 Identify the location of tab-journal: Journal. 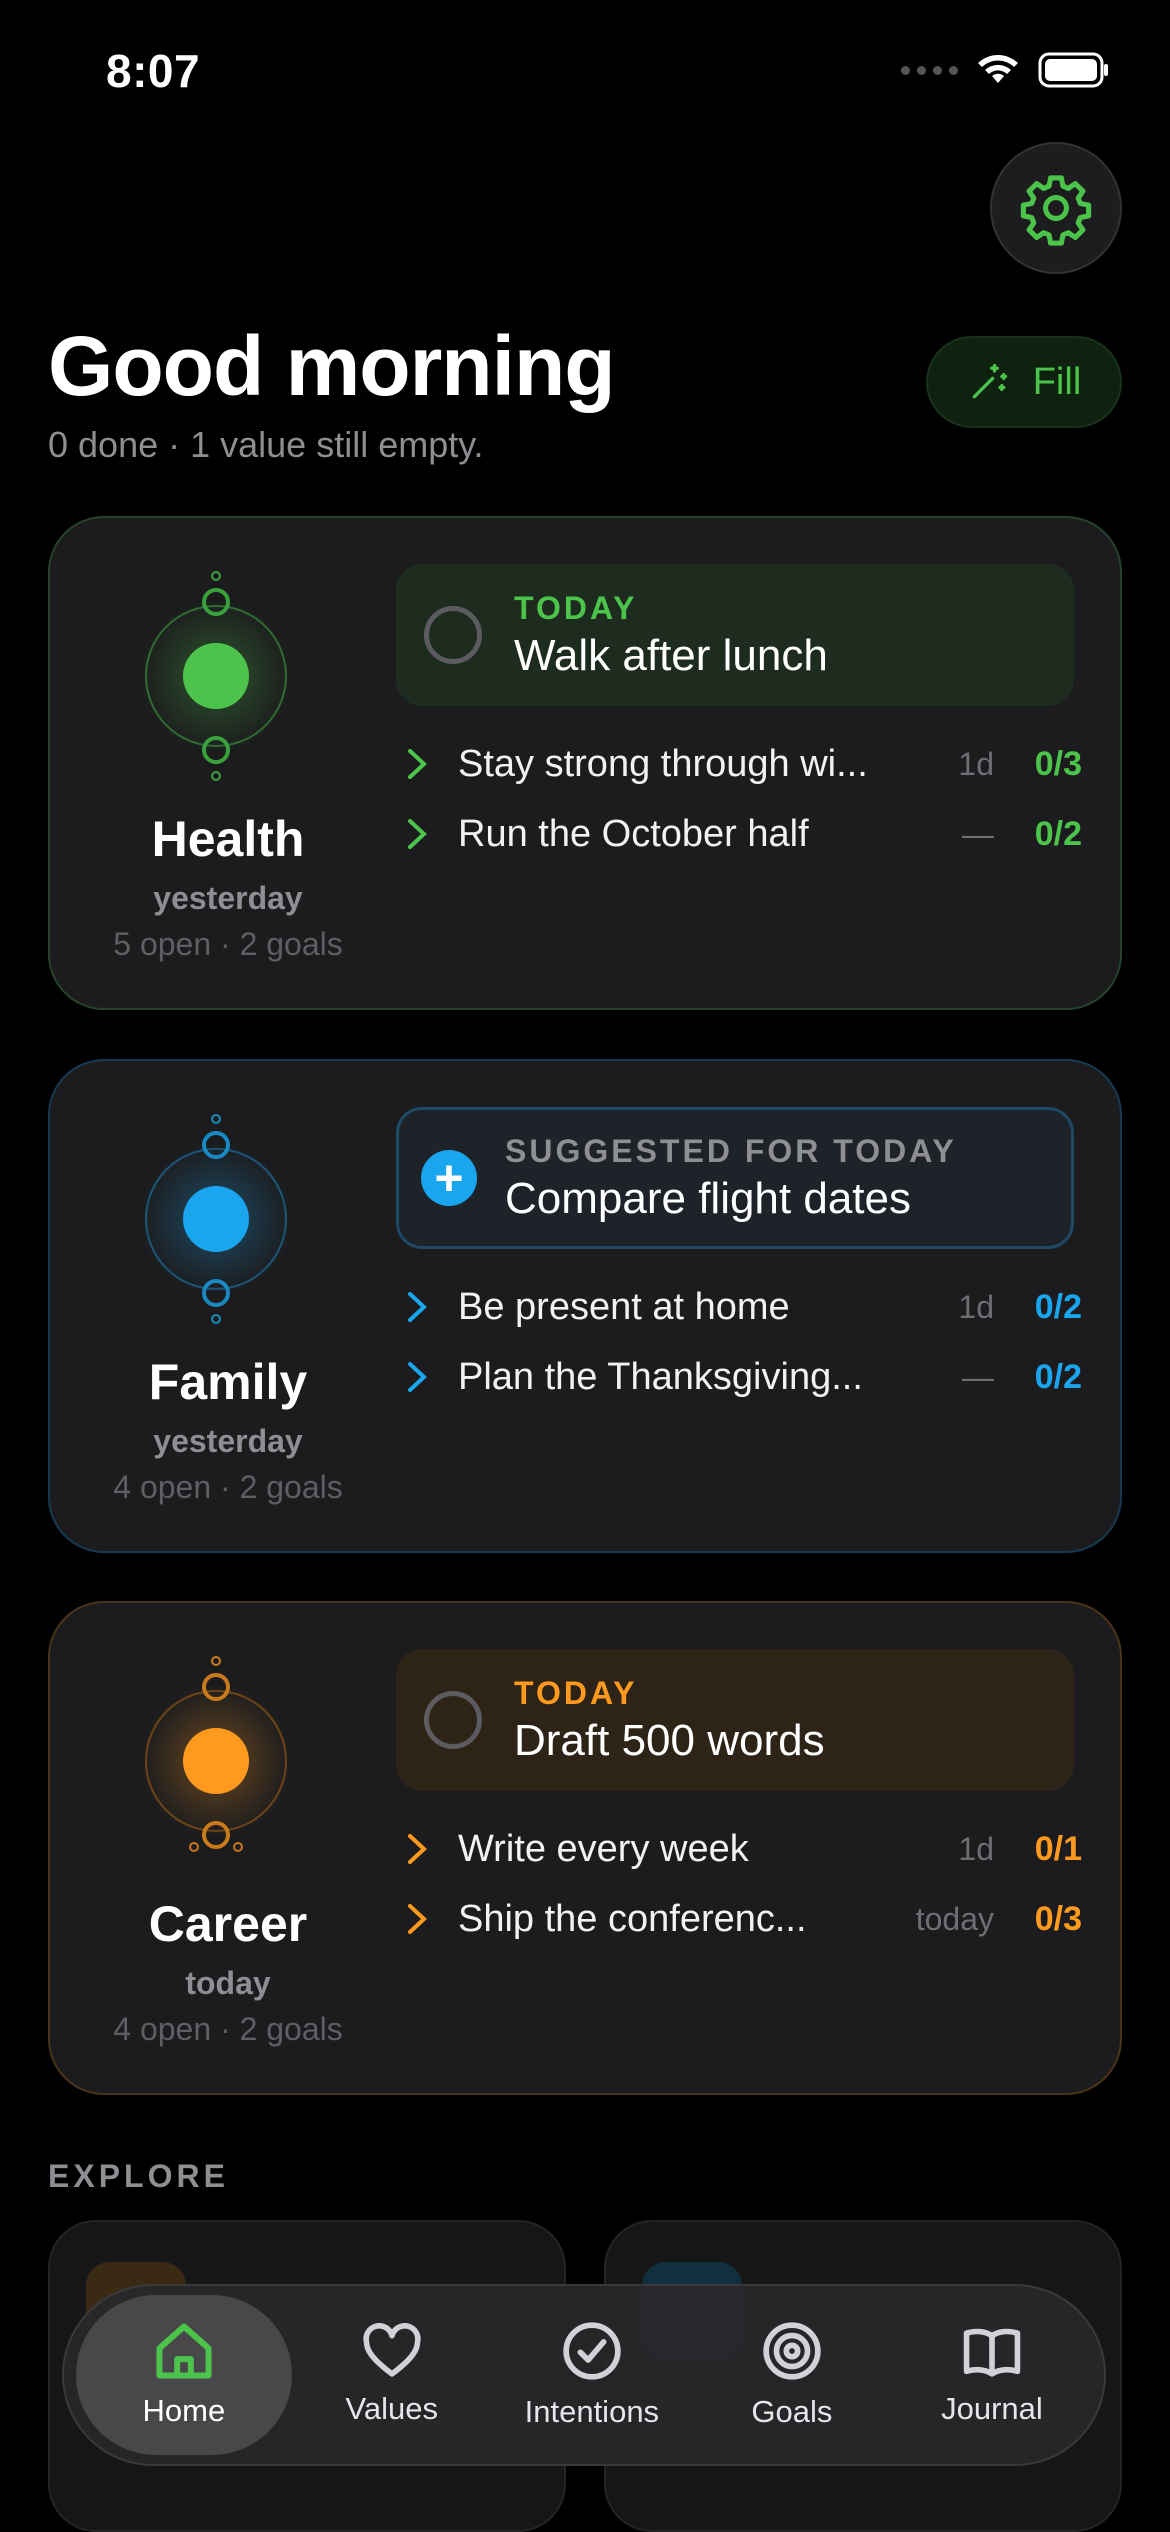
(992, 2375).